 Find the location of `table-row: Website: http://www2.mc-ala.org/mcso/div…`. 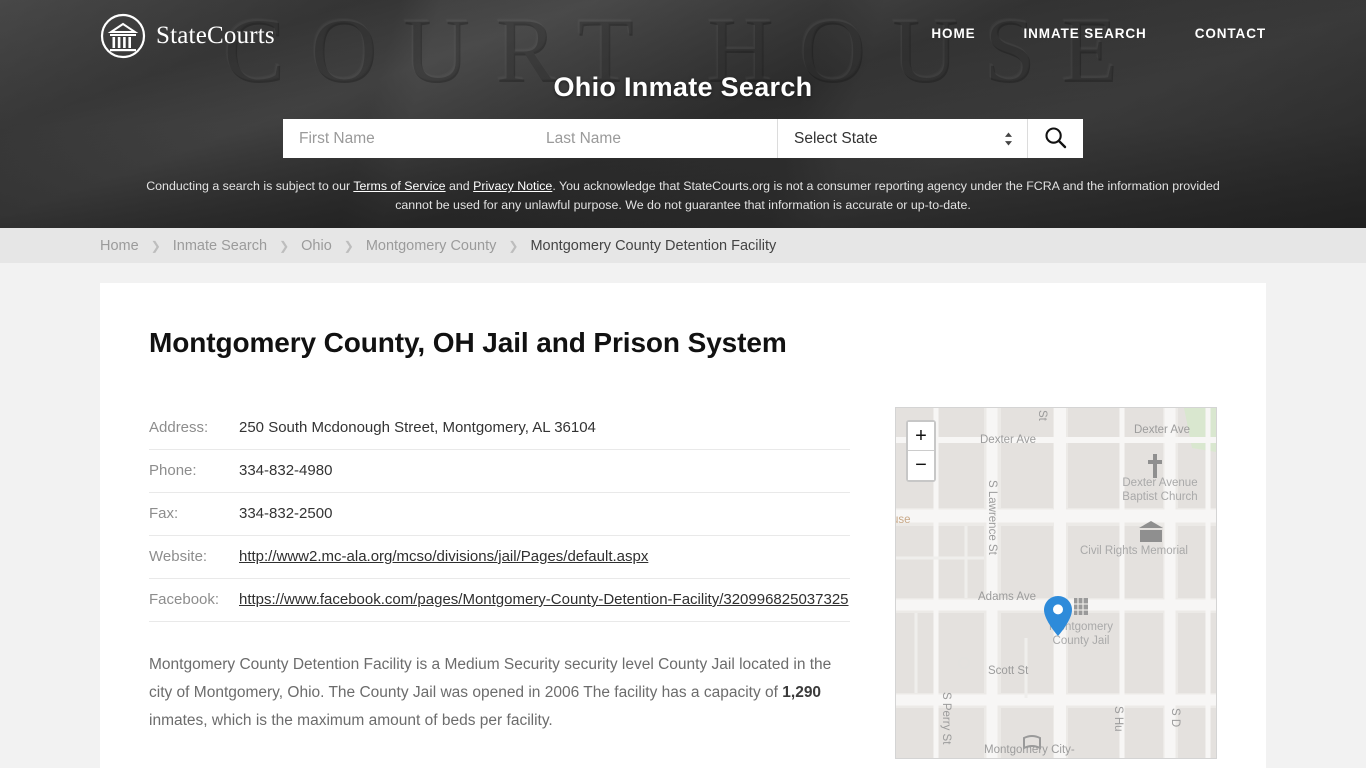

table-row: Website: http://www2.mc-ala.org/mcso/div… is located at coordinates (499, 557).